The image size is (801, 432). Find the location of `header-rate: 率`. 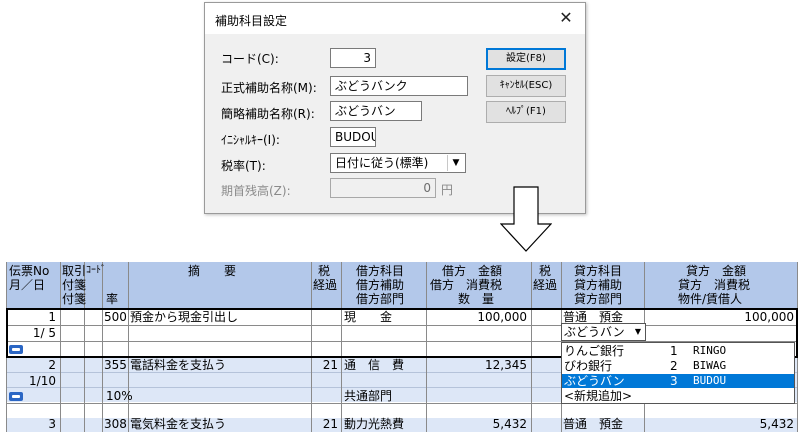

header-rate: 率 is located at coordinates (112, 299).